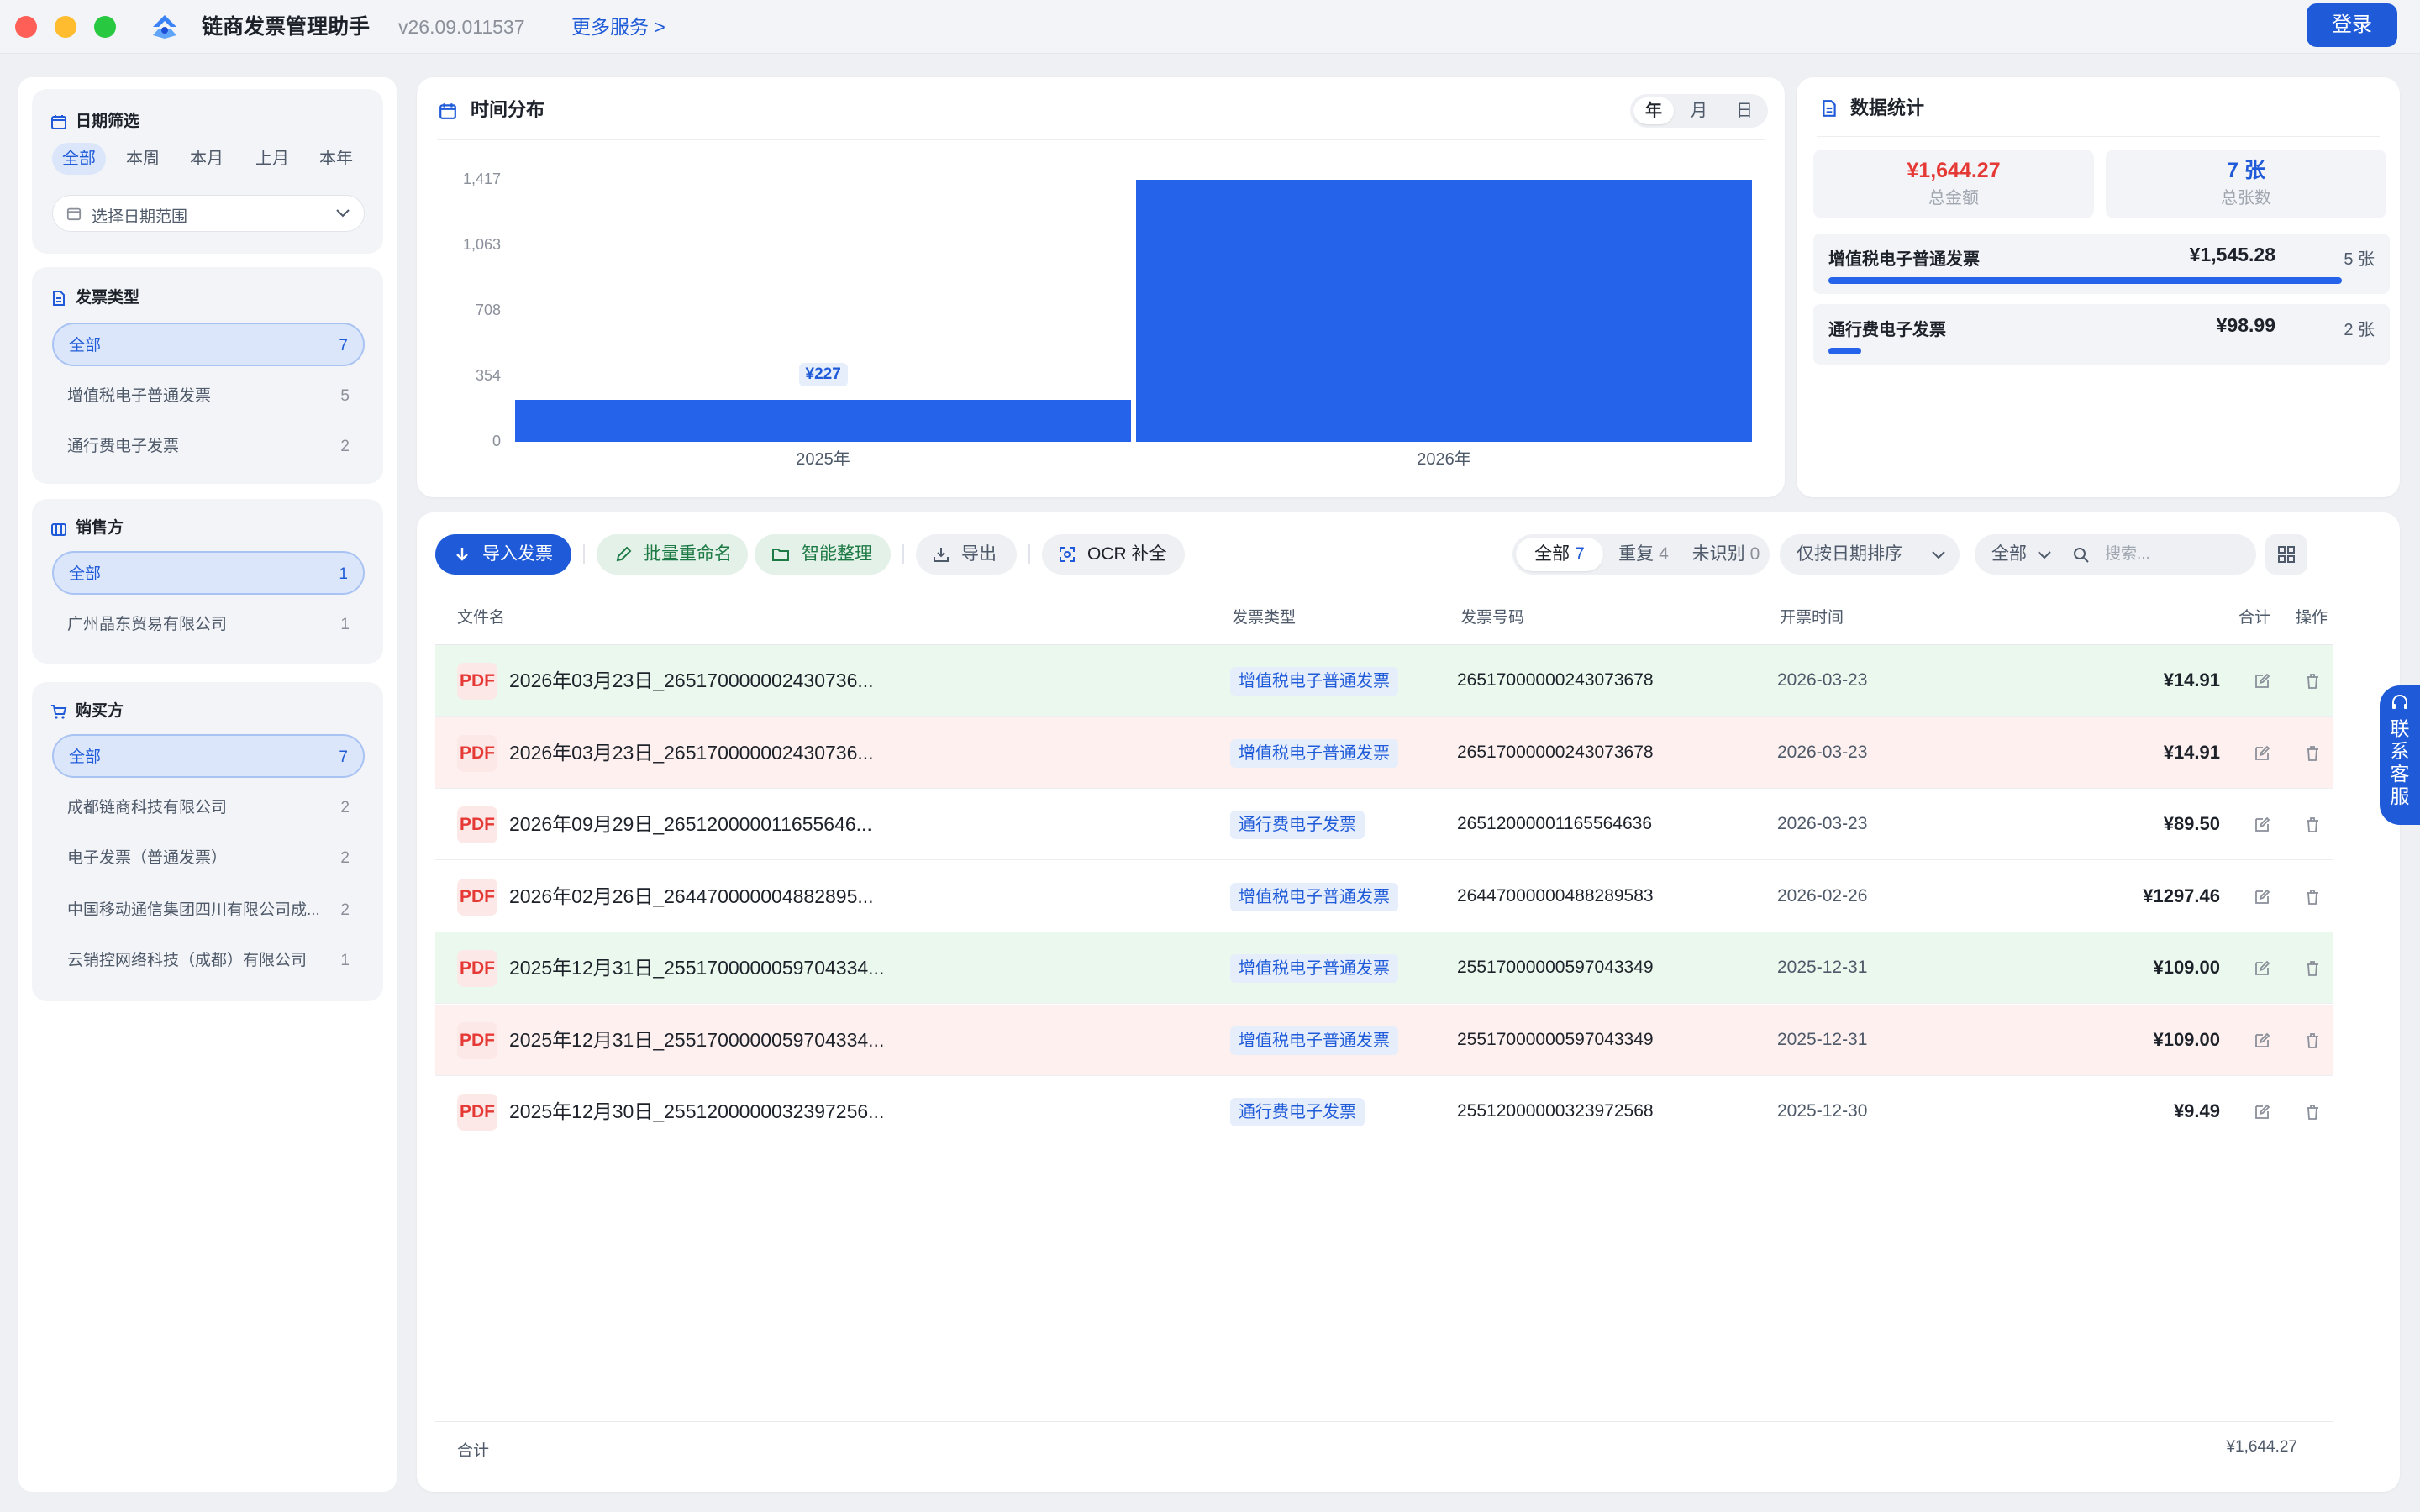 The height and width of the screenshot is (1512, 2420). Describe the element at coordinates (503, 554) in the screenshot. I see `import-invoice-button: 导入发票` at that location.